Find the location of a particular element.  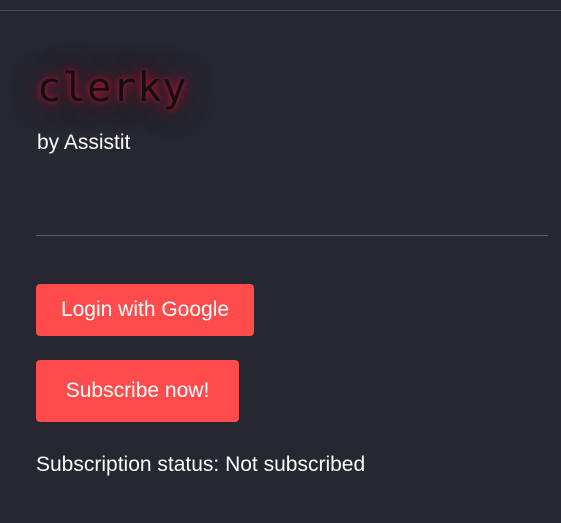

byline-text: by Assistit is located at coordinates (84, 142).